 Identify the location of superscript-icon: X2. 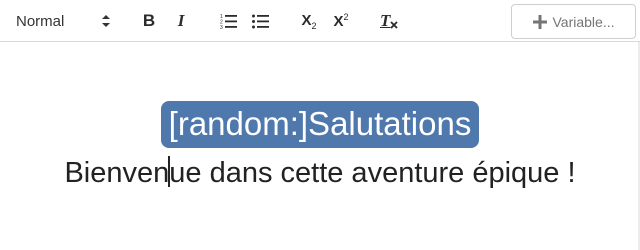
(340, 21).